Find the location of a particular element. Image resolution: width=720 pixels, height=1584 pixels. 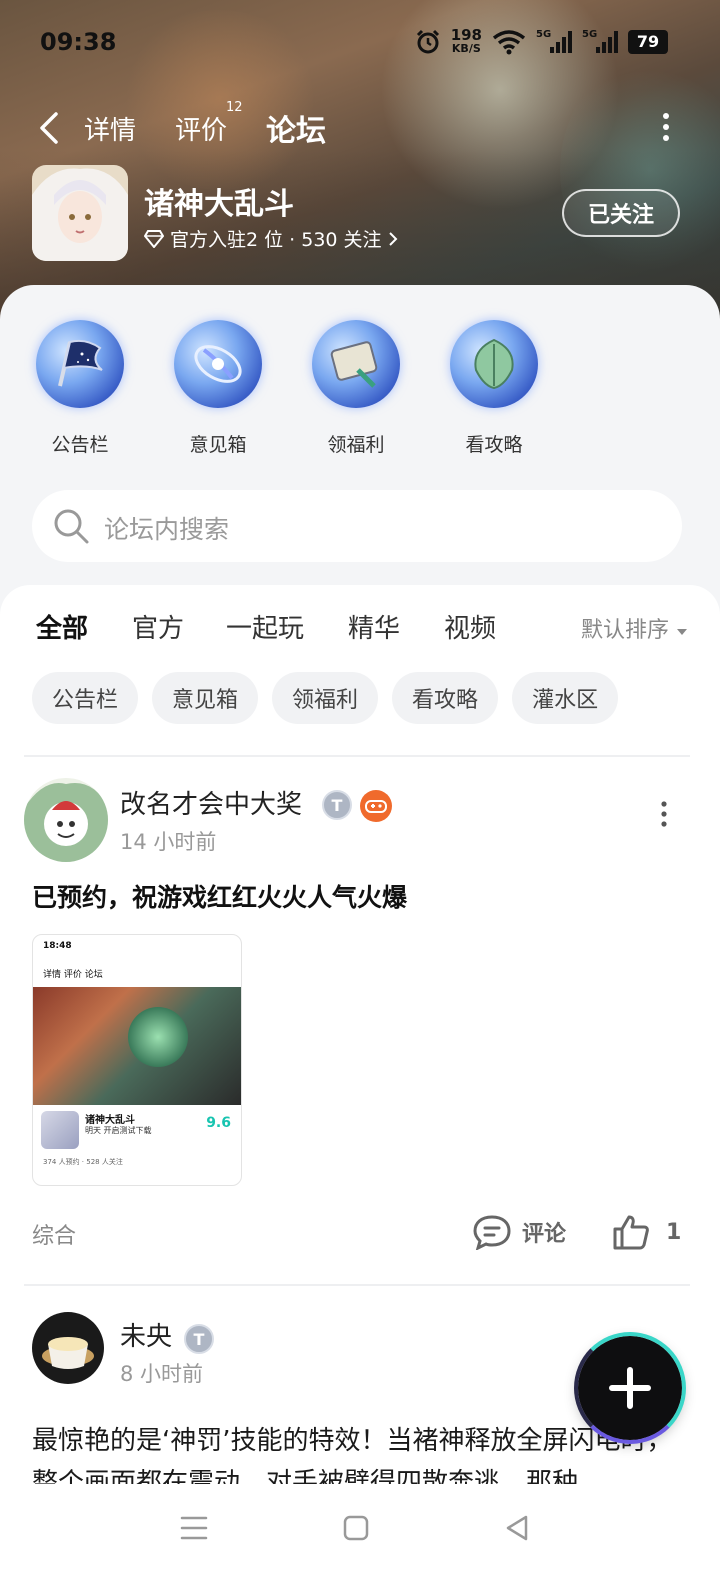

back-arrow-icon is located at coordinates (50, 128).